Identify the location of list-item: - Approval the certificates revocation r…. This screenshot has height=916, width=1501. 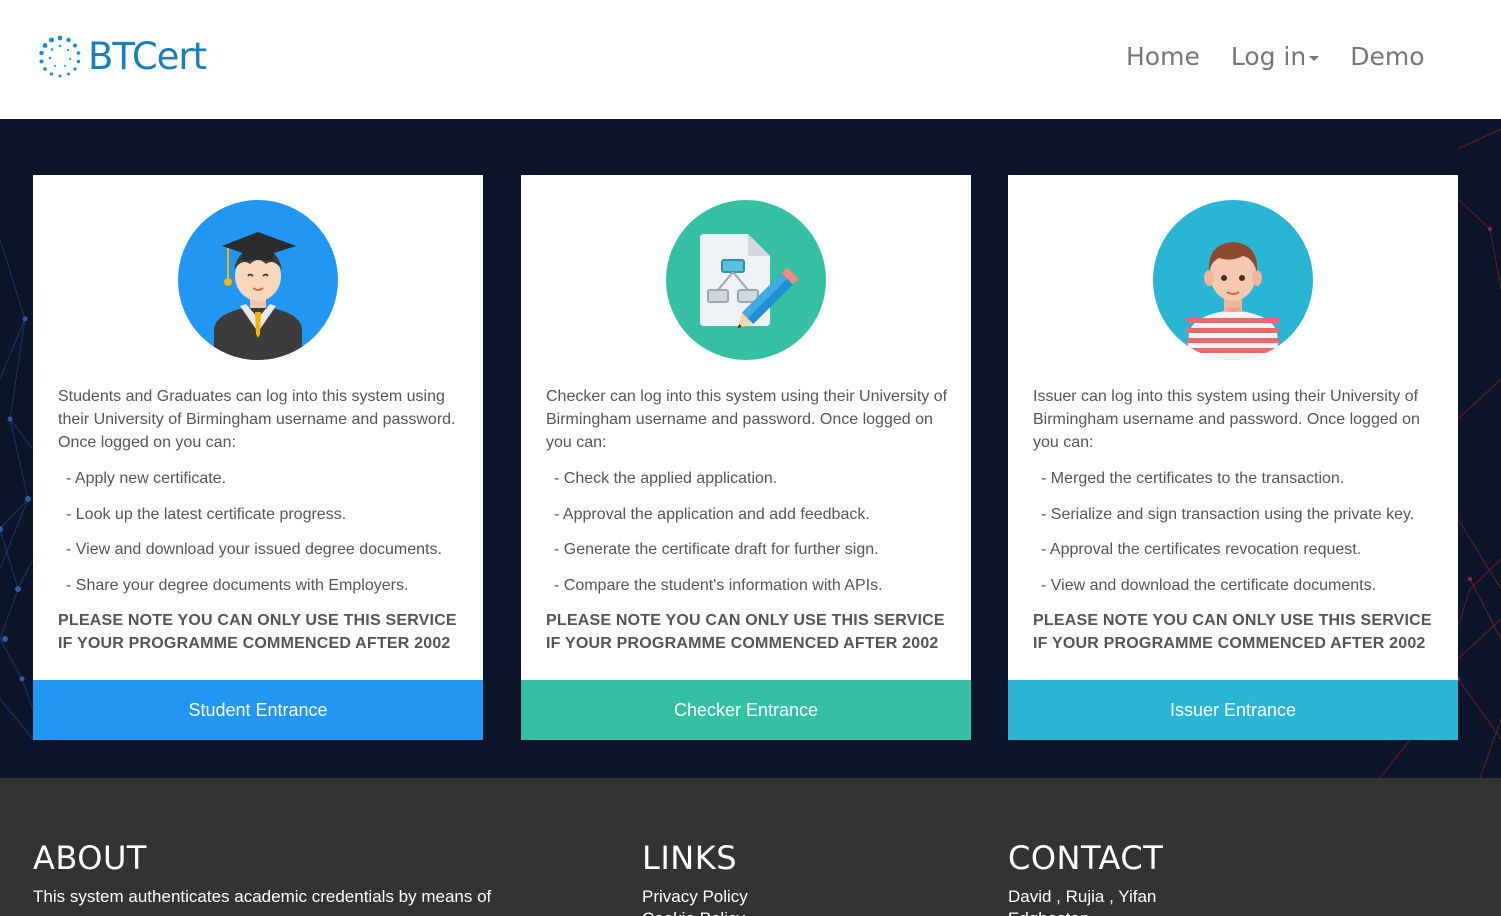
(1201, 549).